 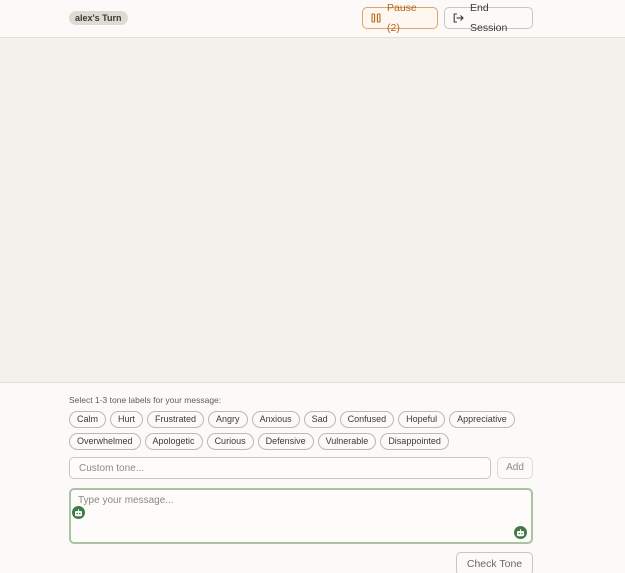 I want to click on tone-chip: Calm, so click(x=88, y=419).